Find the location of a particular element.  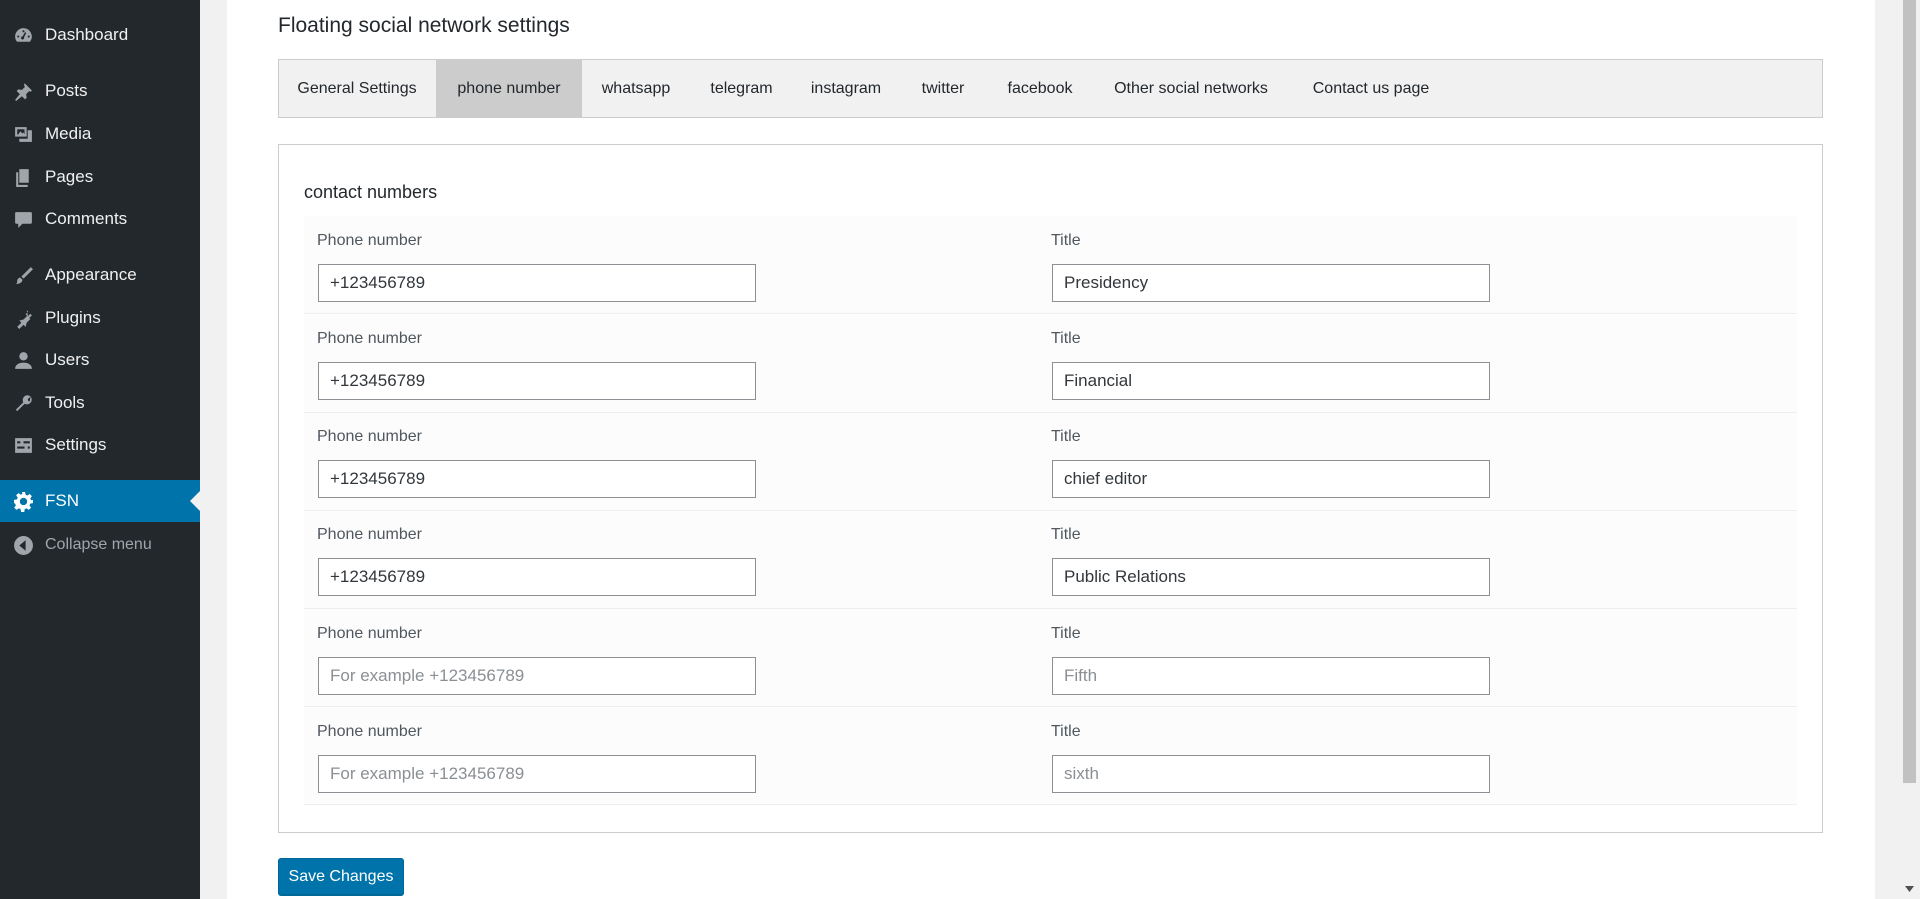

save-changes-button: Save Changes is located at coordinates (341, 876).